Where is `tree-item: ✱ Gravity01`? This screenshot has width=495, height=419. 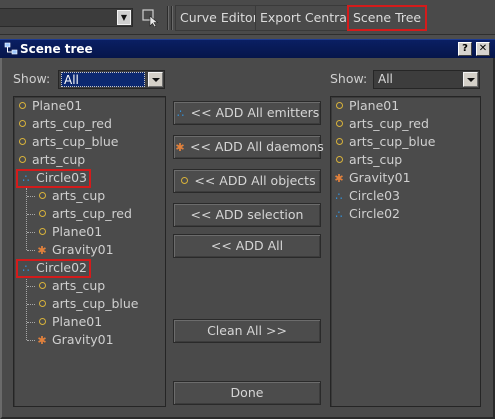 tree-item: ✱ Gravity01 is located at coordinates (372, 178).